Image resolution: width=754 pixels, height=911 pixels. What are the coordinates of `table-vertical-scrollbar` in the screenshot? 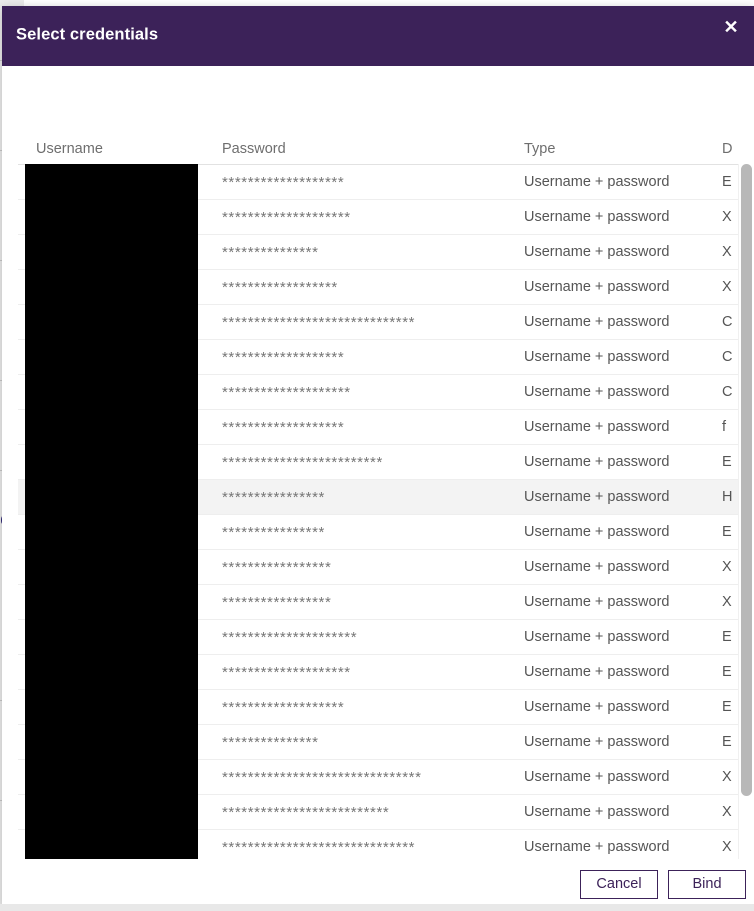 It's located at (746, 511).